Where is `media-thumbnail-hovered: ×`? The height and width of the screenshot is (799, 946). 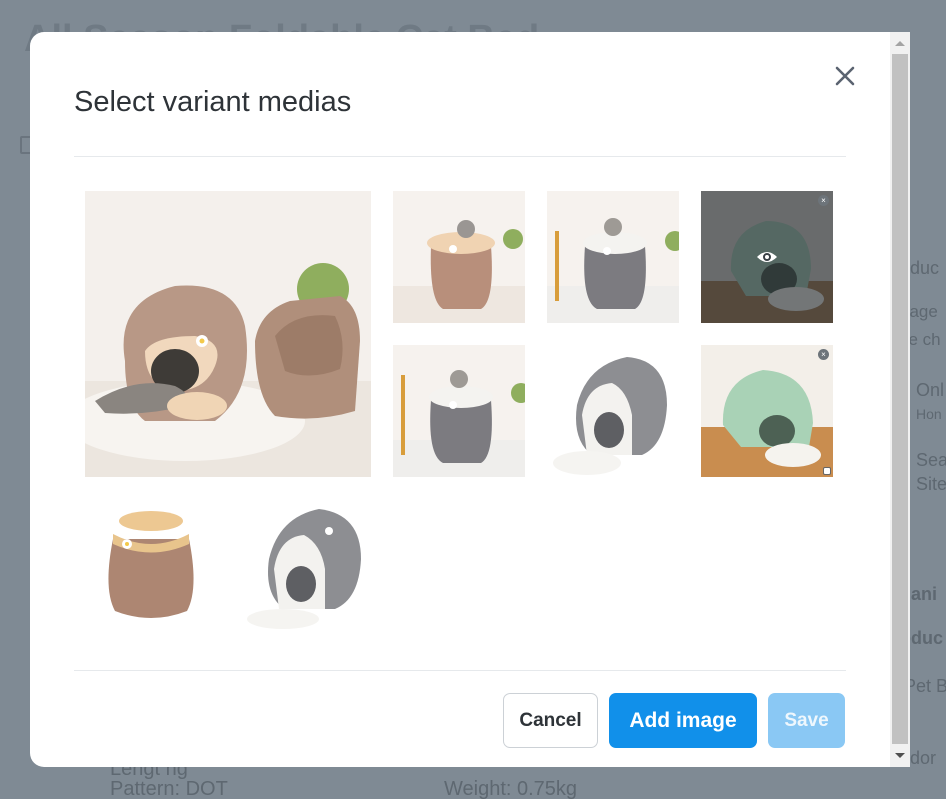
media-thumbnail-hovered: × is located at coordinates (767, 257).